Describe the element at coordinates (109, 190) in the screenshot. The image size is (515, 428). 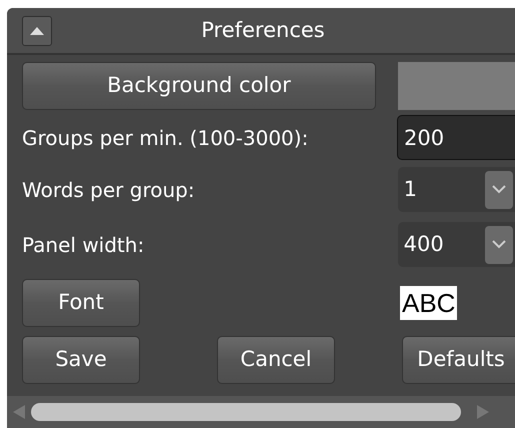
I see `field-label: Words per group:` at that location.